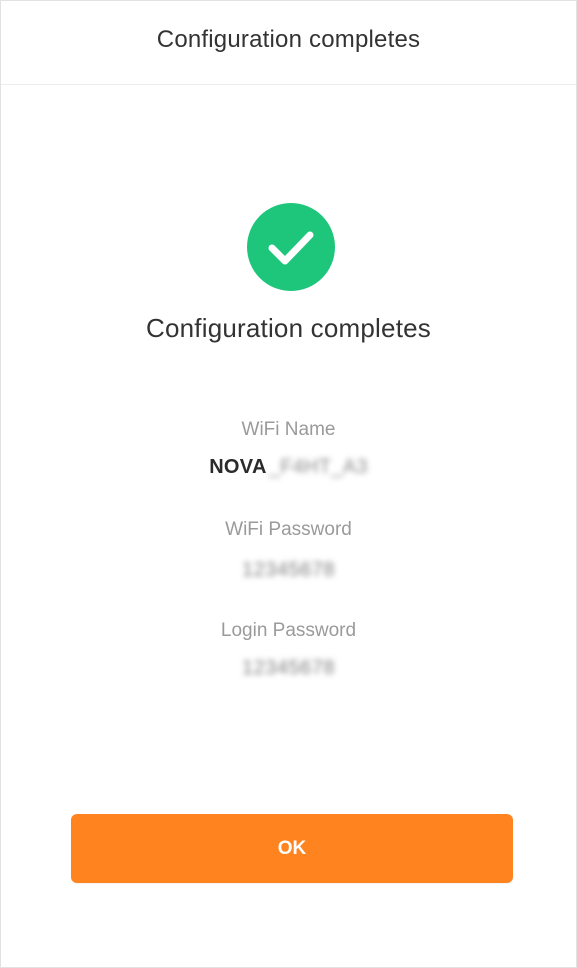 This screenshot has width=577, height=968. What do you see at coordinates (288, 570) in the screenshot?
I see `wifi-password-value: 12345678` at bounding box center [288, 570].